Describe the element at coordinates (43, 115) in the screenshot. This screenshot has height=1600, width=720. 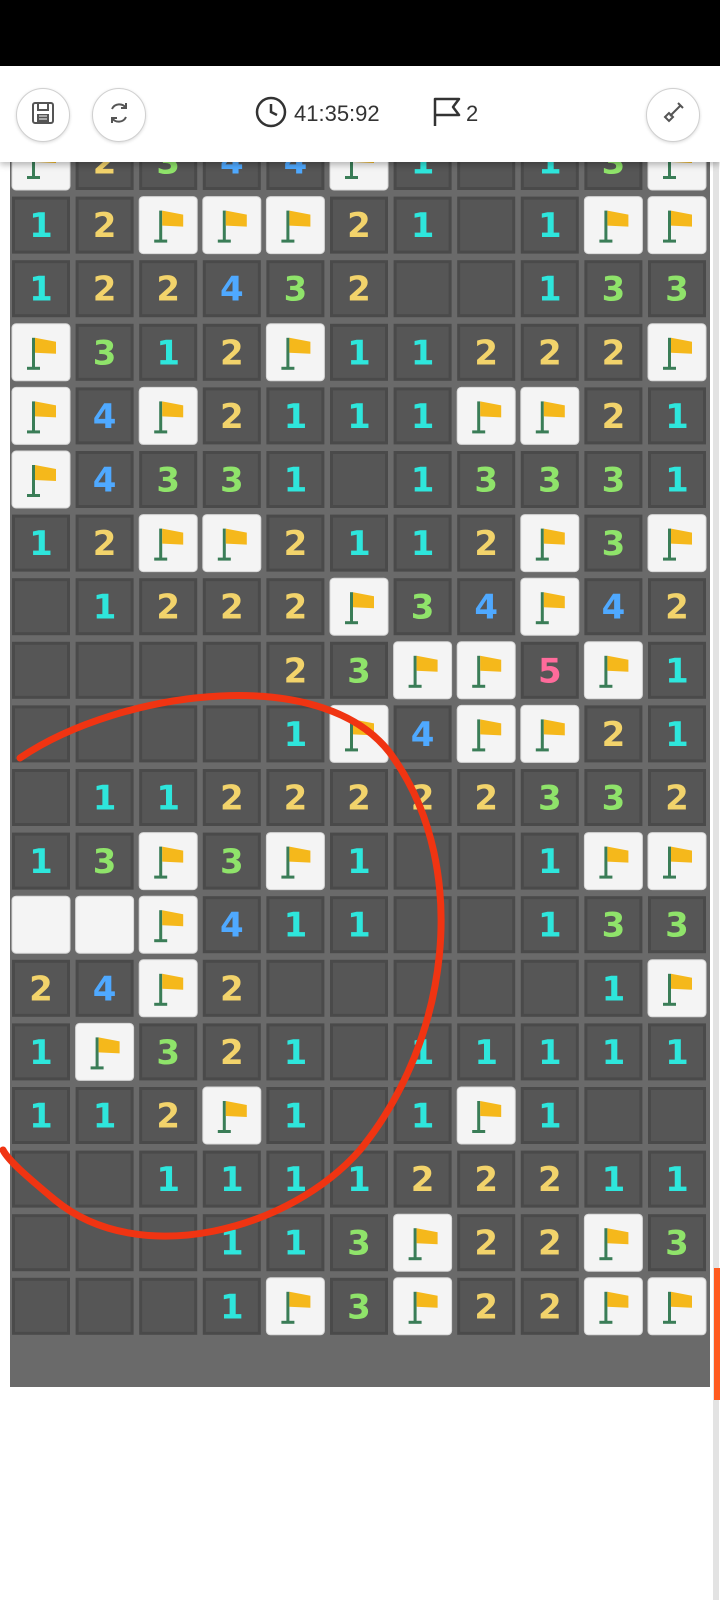
I see `save-button` at that location.